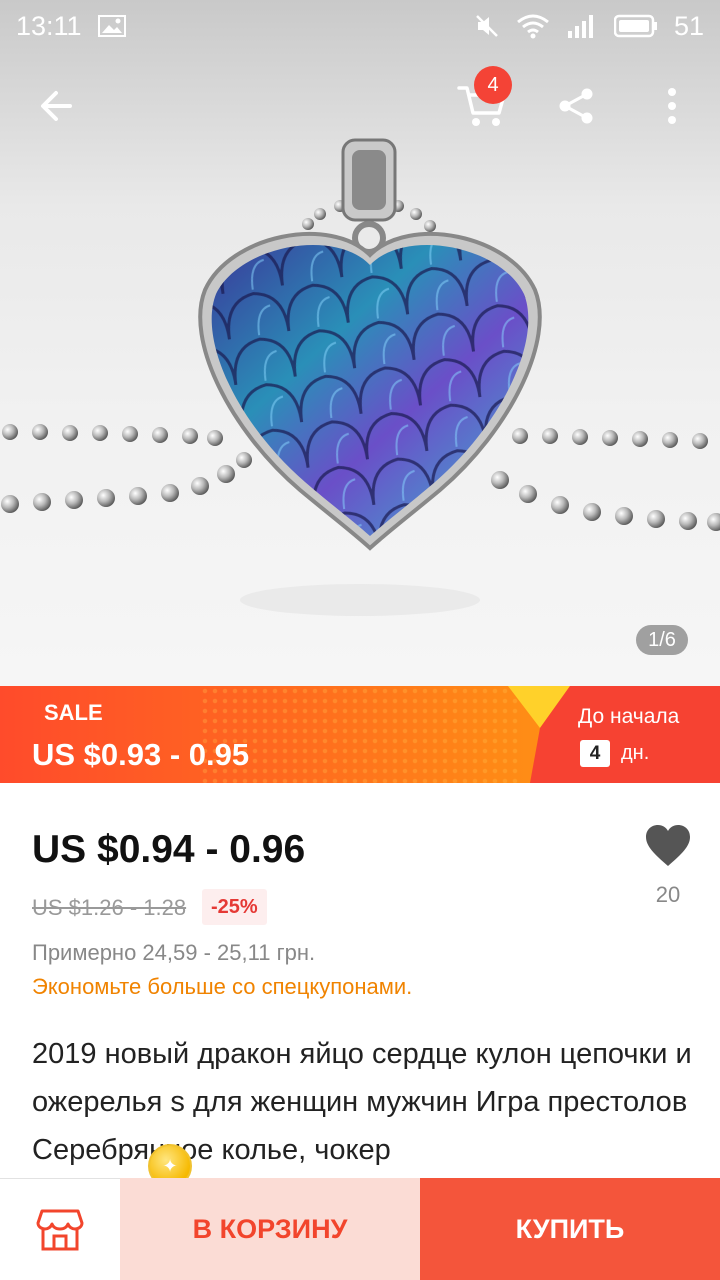 This screenshot has height=1280, width=720. I want to click on more-vertical-icon, so click(672, 106).